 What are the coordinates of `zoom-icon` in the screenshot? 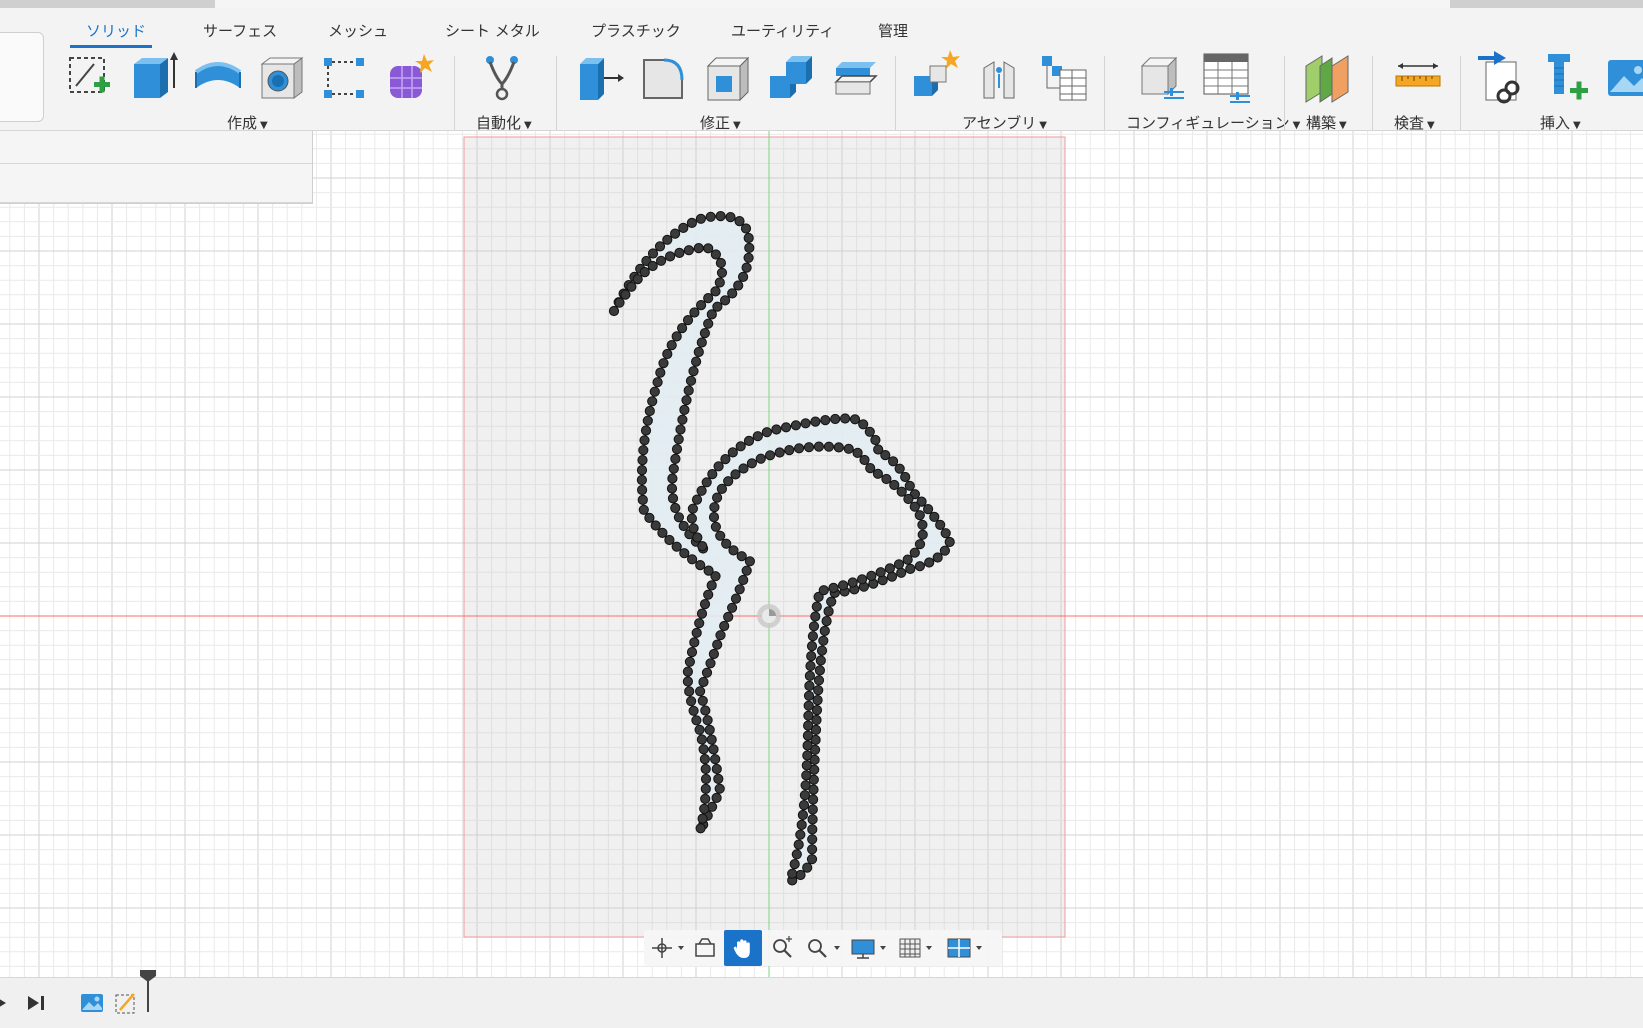 It's located at (782, 948).